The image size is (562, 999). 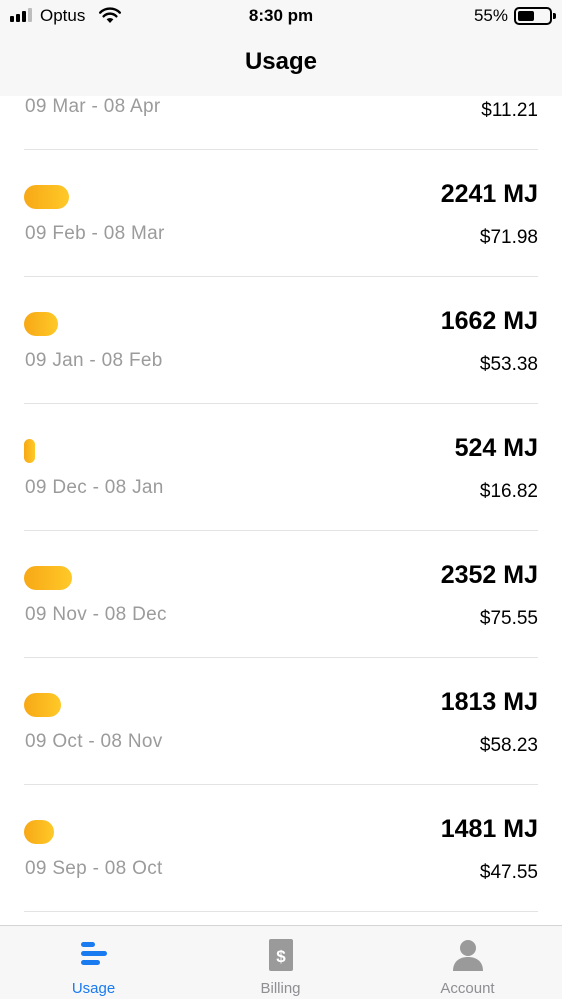 I want to click on usage-period: 09 Jan - 08 Feb, so click(x=94, y=360).